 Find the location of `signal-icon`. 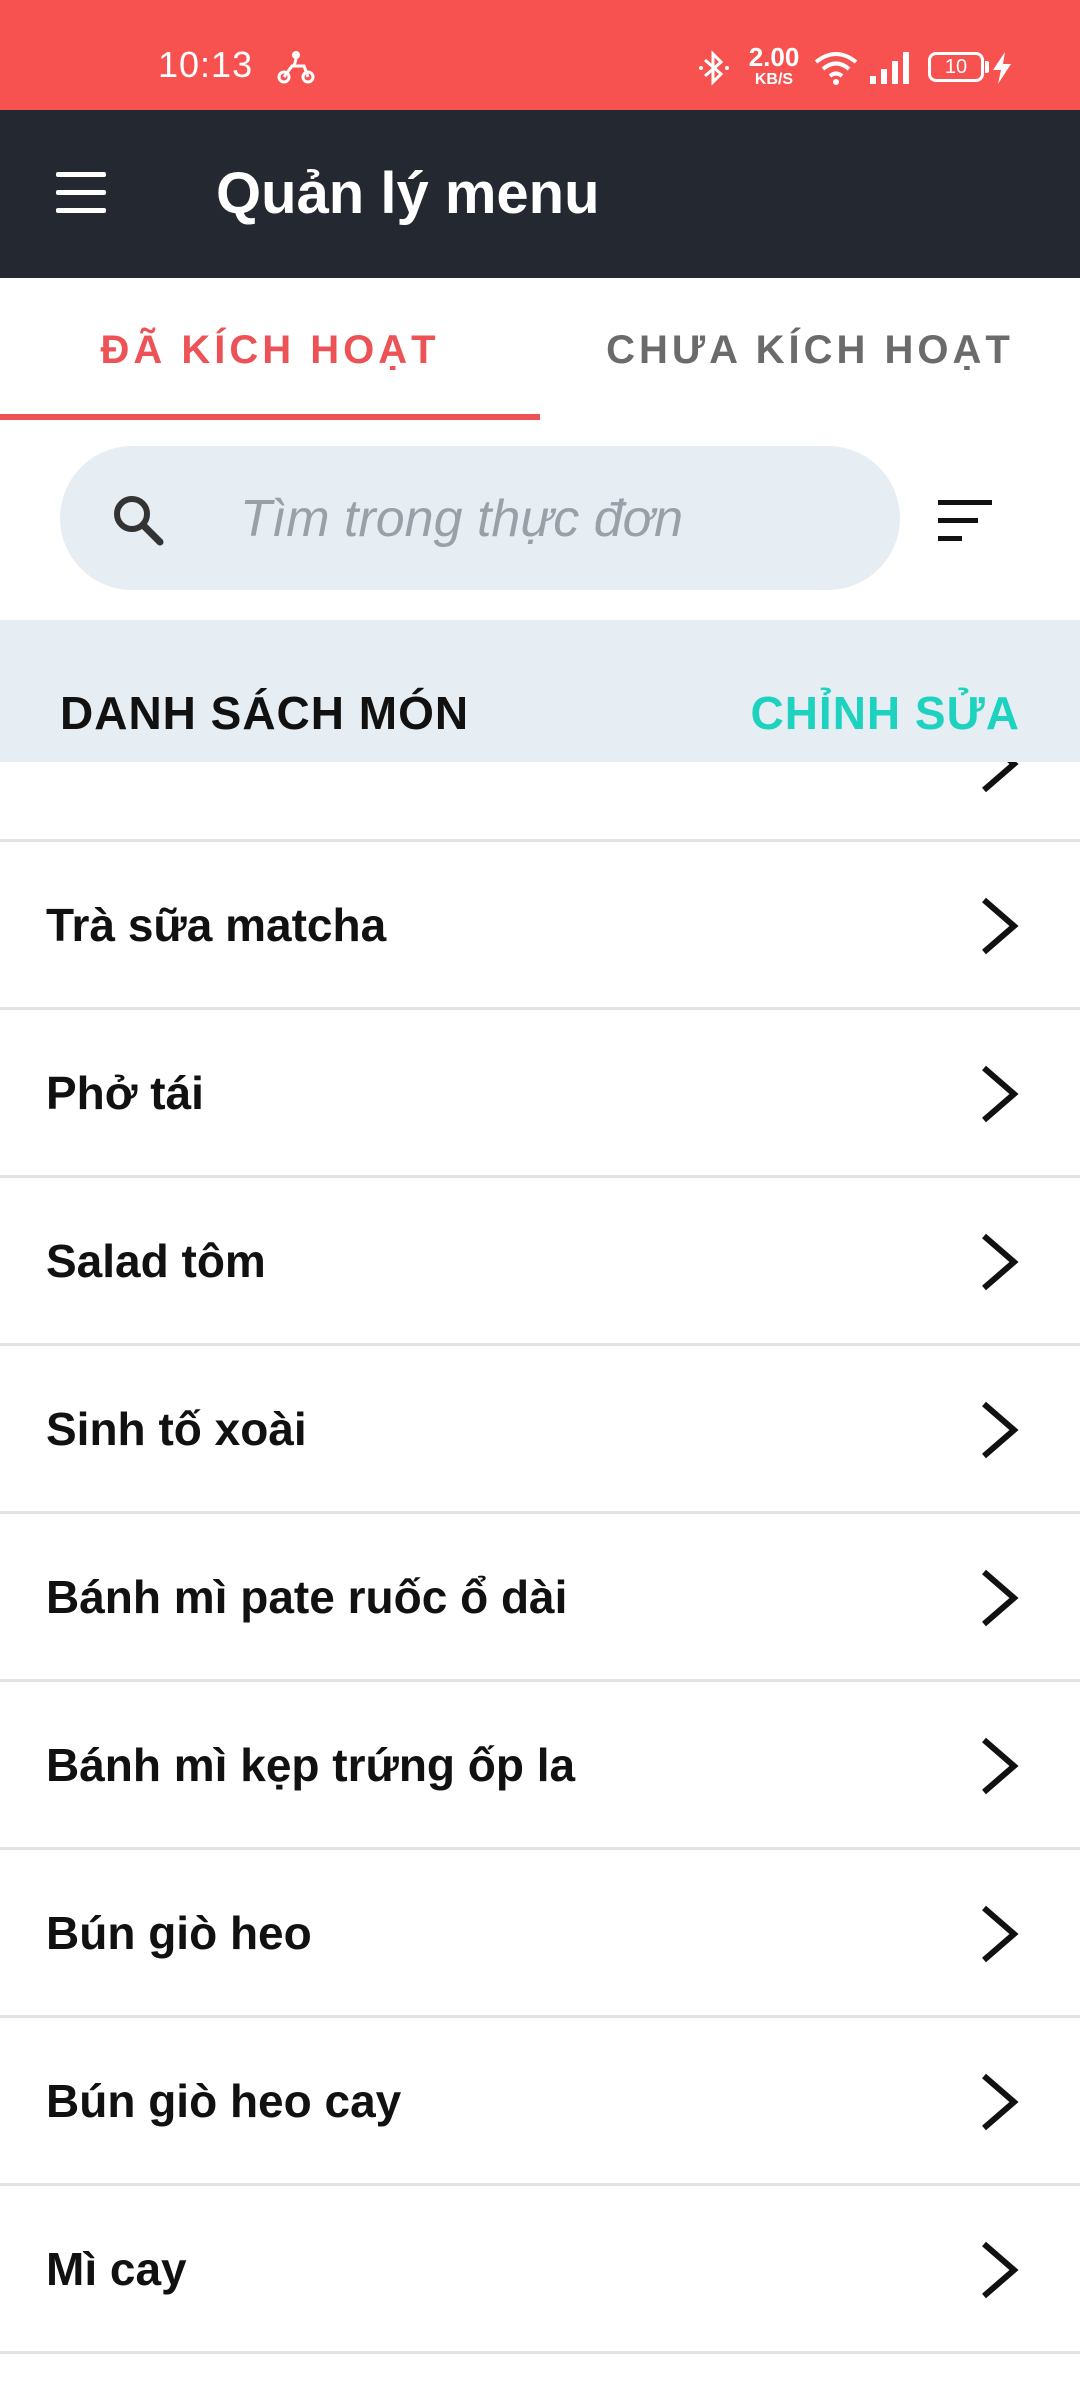

signal-icon is located at coordinates (889, 68).